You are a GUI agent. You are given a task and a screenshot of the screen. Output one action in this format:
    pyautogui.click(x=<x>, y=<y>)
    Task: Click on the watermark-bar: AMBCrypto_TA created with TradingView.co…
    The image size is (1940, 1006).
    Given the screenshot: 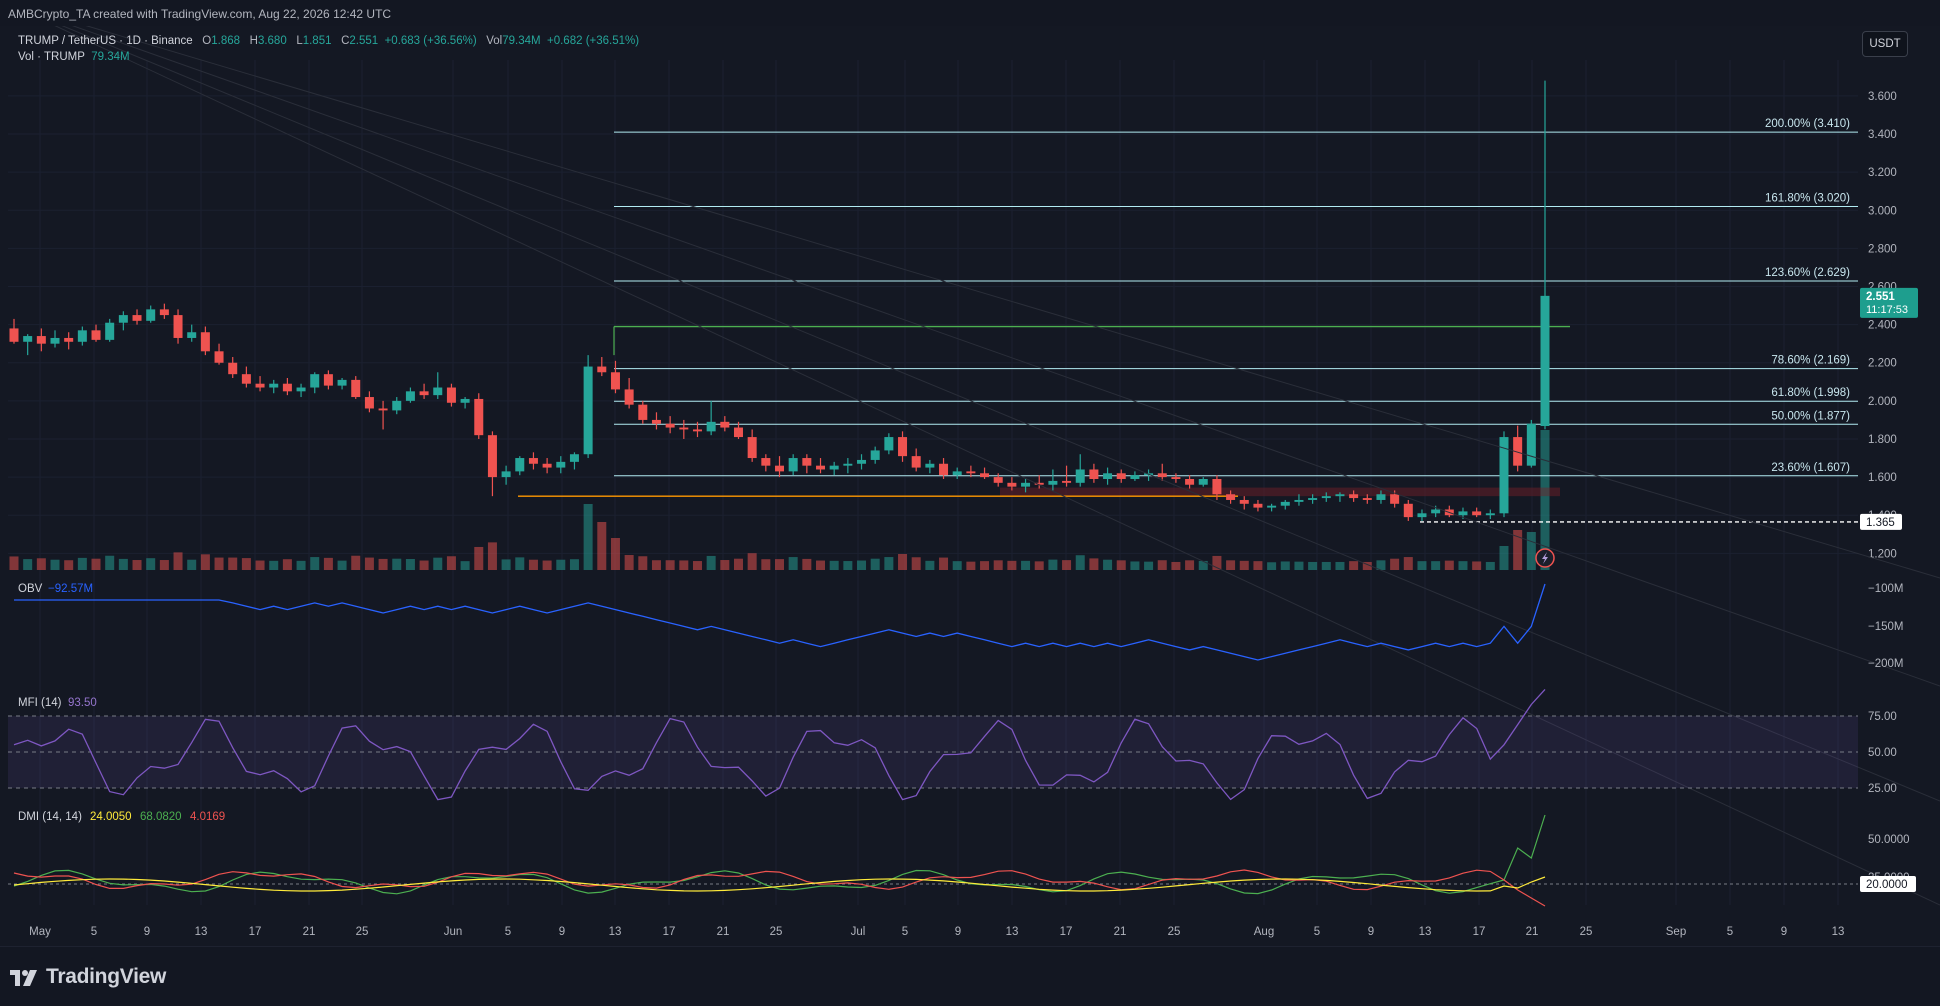 What is the action you would take?
    pyautogui.click(x=970, y=13)
    